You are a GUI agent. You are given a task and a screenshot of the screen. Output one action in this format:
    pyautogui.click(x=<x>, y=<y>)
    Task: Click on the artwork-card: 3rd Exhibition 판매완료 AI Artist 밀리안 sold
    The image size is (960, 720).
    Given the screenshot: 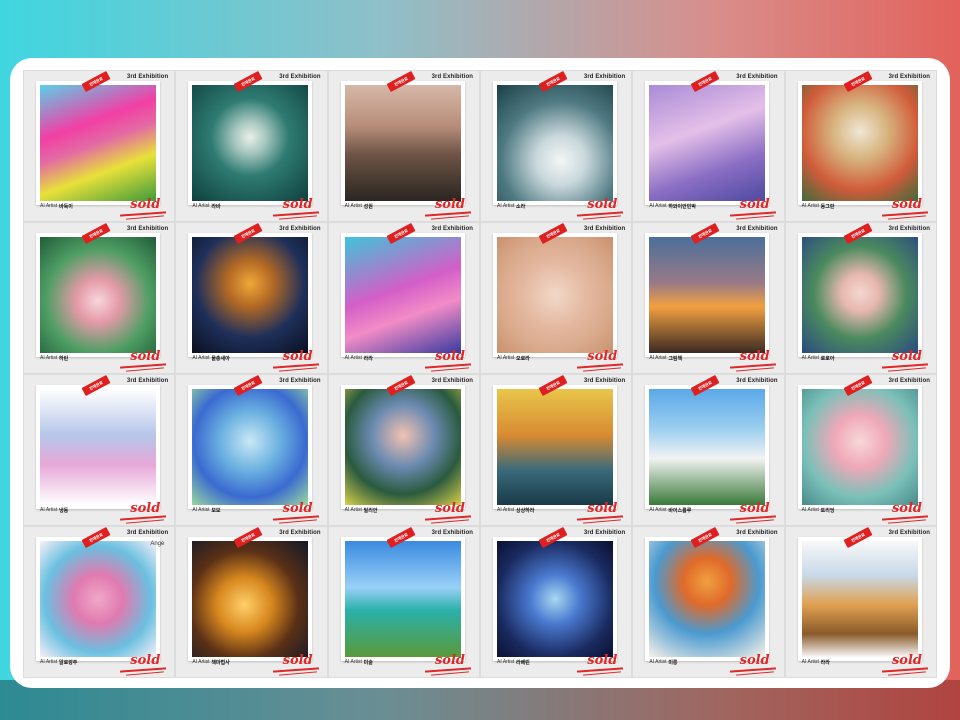 What is the action you would take?
    pyautogui.click(x=403, y=450)
    